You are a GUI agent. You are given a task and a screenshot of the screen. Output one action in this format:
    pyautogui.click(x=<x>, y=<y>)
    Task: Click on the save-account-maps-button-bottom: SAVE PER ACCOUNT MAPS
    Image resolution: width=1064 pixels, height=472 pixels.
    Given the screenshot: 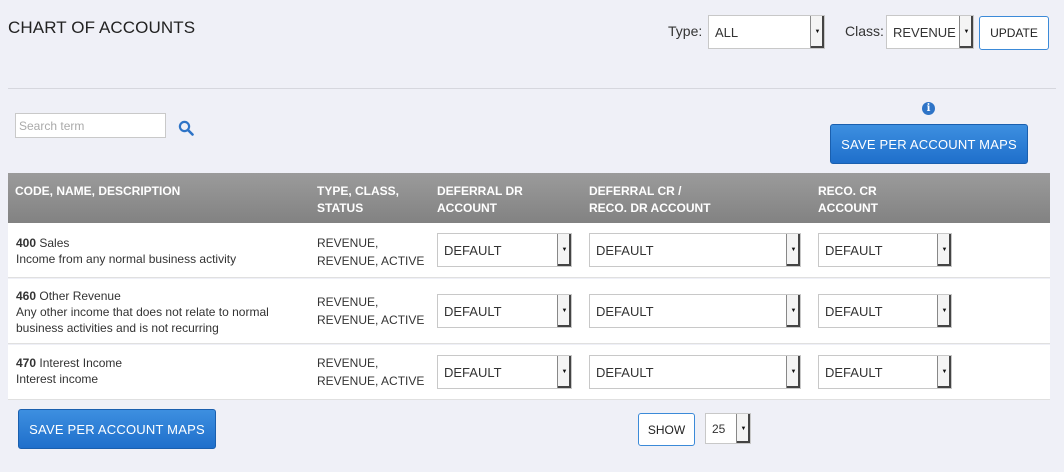 What is the action you would take?
    pyautogui.click(x=117, y=429)
    